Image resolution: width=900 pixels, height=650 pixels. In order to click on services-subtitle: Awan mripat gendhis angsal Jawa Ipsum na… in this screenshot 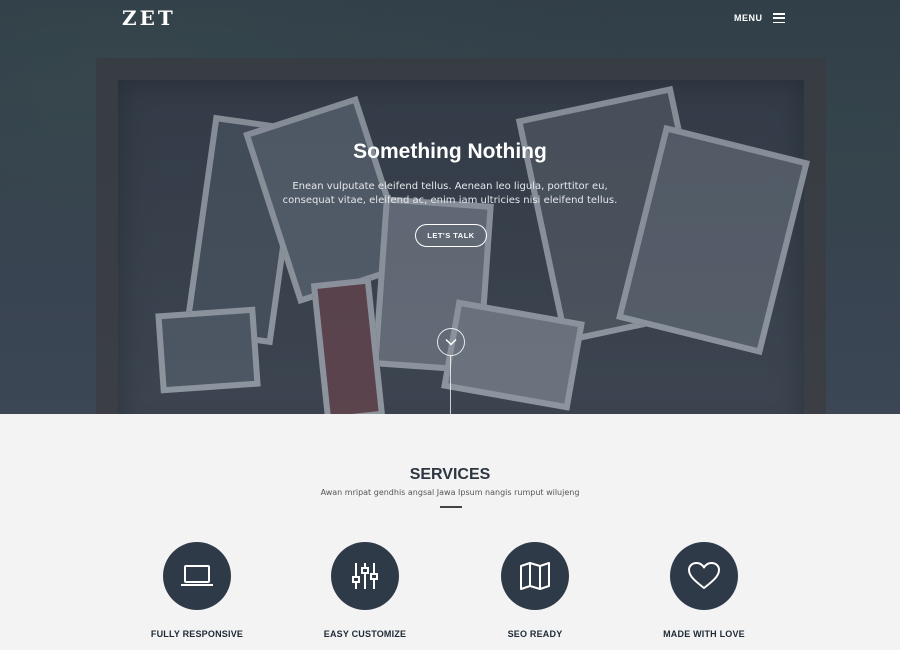, I will do `click(450, 492)`.